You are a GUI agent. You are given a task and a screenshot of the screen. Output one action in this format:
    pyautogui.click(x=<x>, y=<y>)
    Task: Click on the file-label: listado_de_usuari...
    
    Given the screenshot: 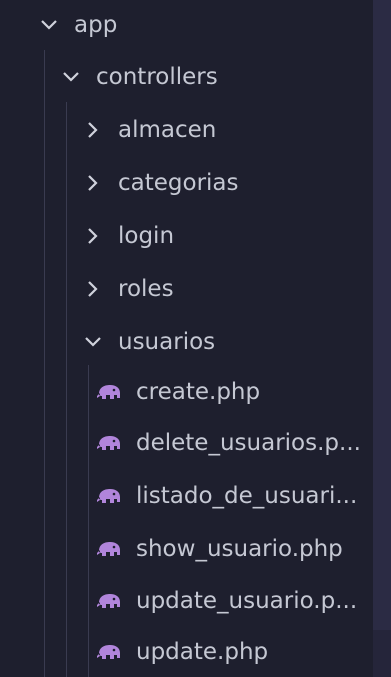 What is the action you would take?
    pyautogui.click(x=247, y=495)
    